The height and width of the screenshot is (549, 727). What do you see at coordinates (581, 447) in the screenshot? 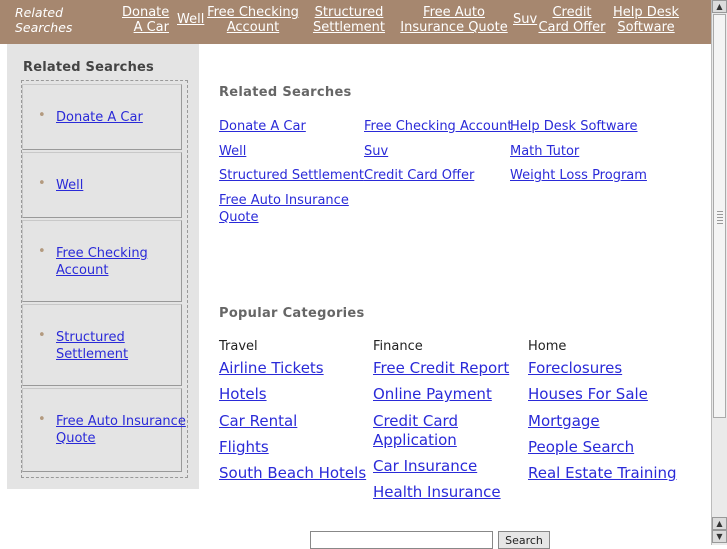
I see `category-link: People Search` at bounding box center [581, 447].